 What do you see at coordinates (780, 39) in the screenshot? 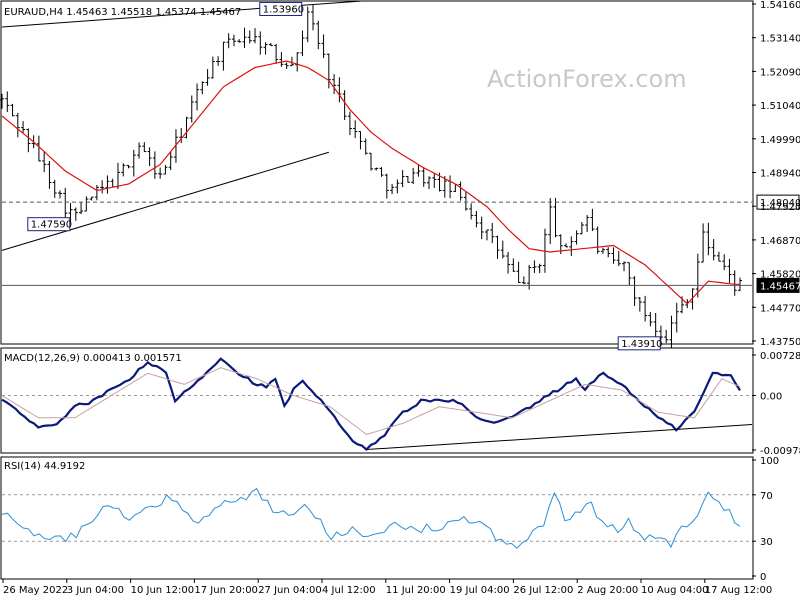
I see `y-tick-label: 1.53140` at bounding box center [780, 39].